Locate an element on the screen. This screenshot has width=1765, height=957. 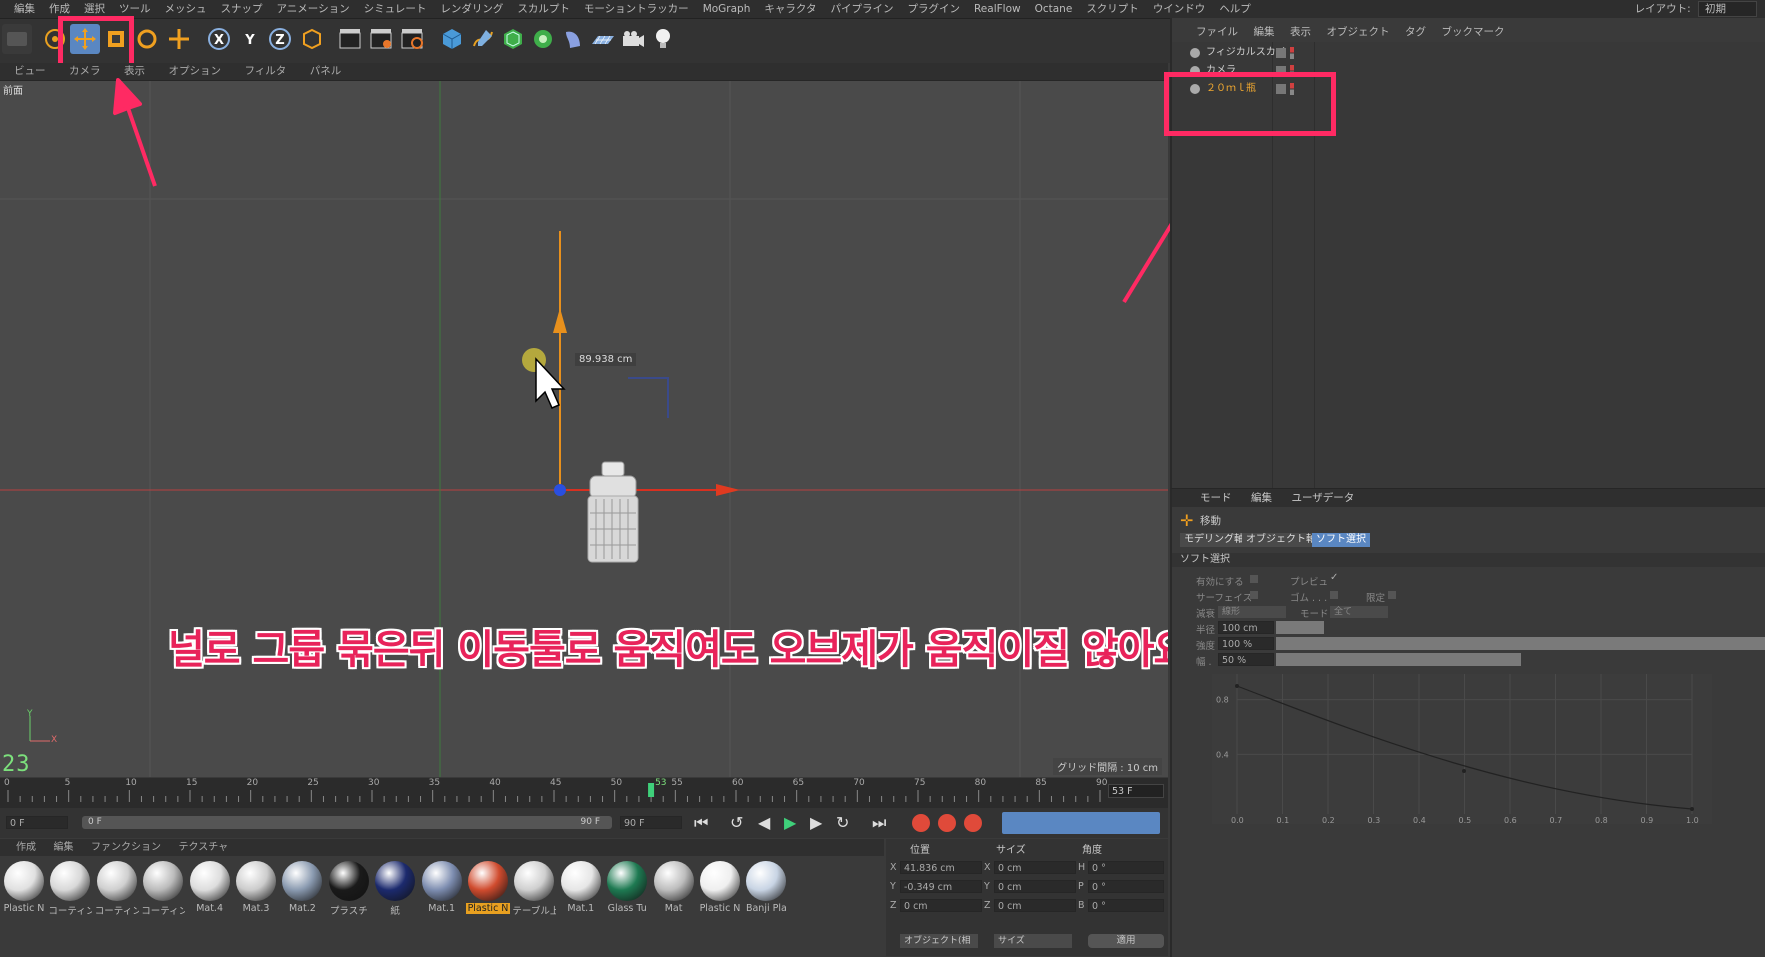
menu-item-11: MoGraph is located at coordinates (727, 9).